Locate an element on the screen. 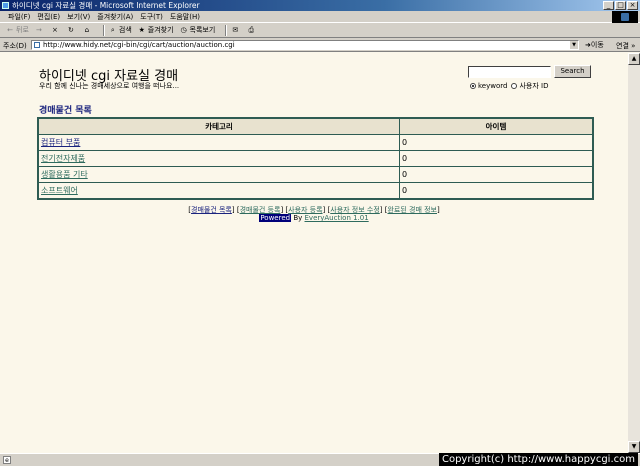  links-button: 연결 » is located at coordinates (625, 46).